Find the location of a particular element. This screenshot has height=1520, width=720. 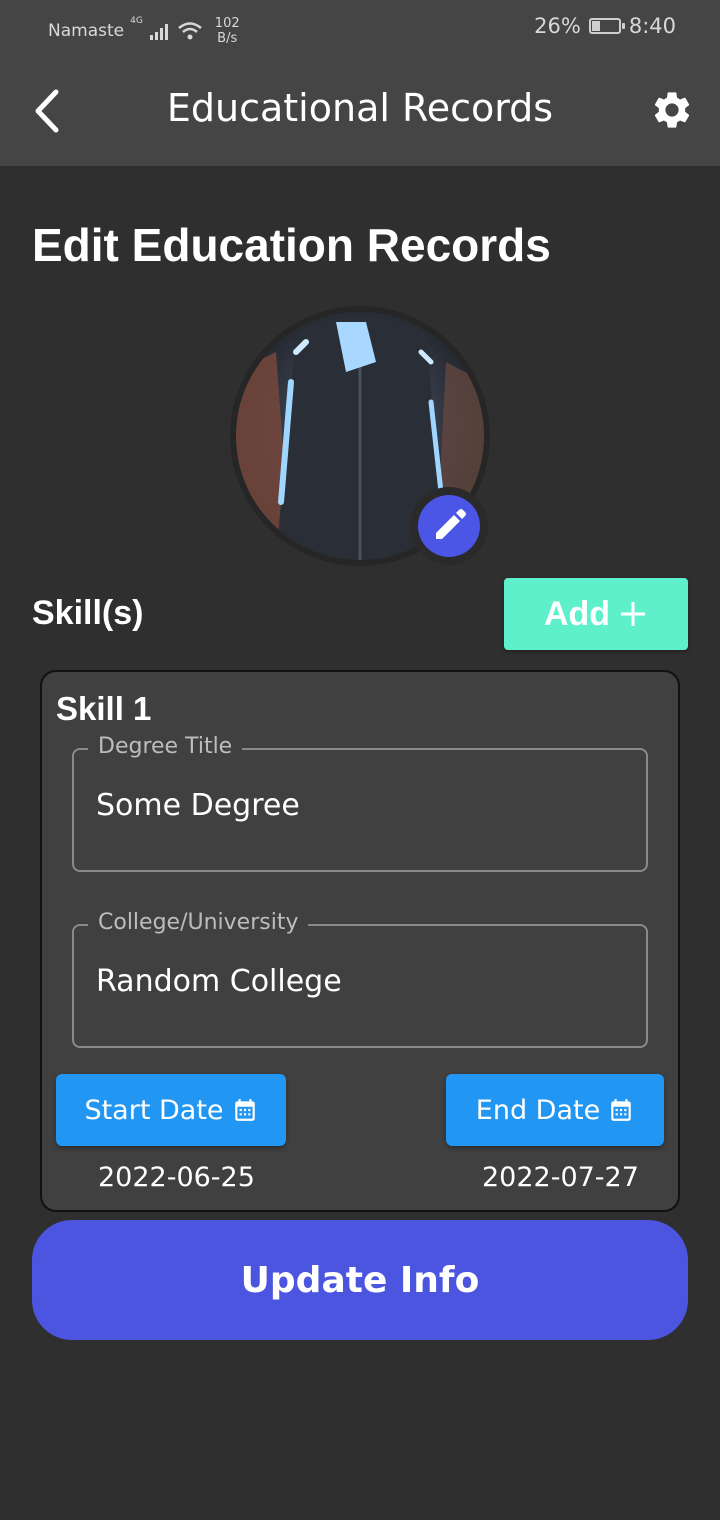

plus-icon is located at coordinates (633, 614).